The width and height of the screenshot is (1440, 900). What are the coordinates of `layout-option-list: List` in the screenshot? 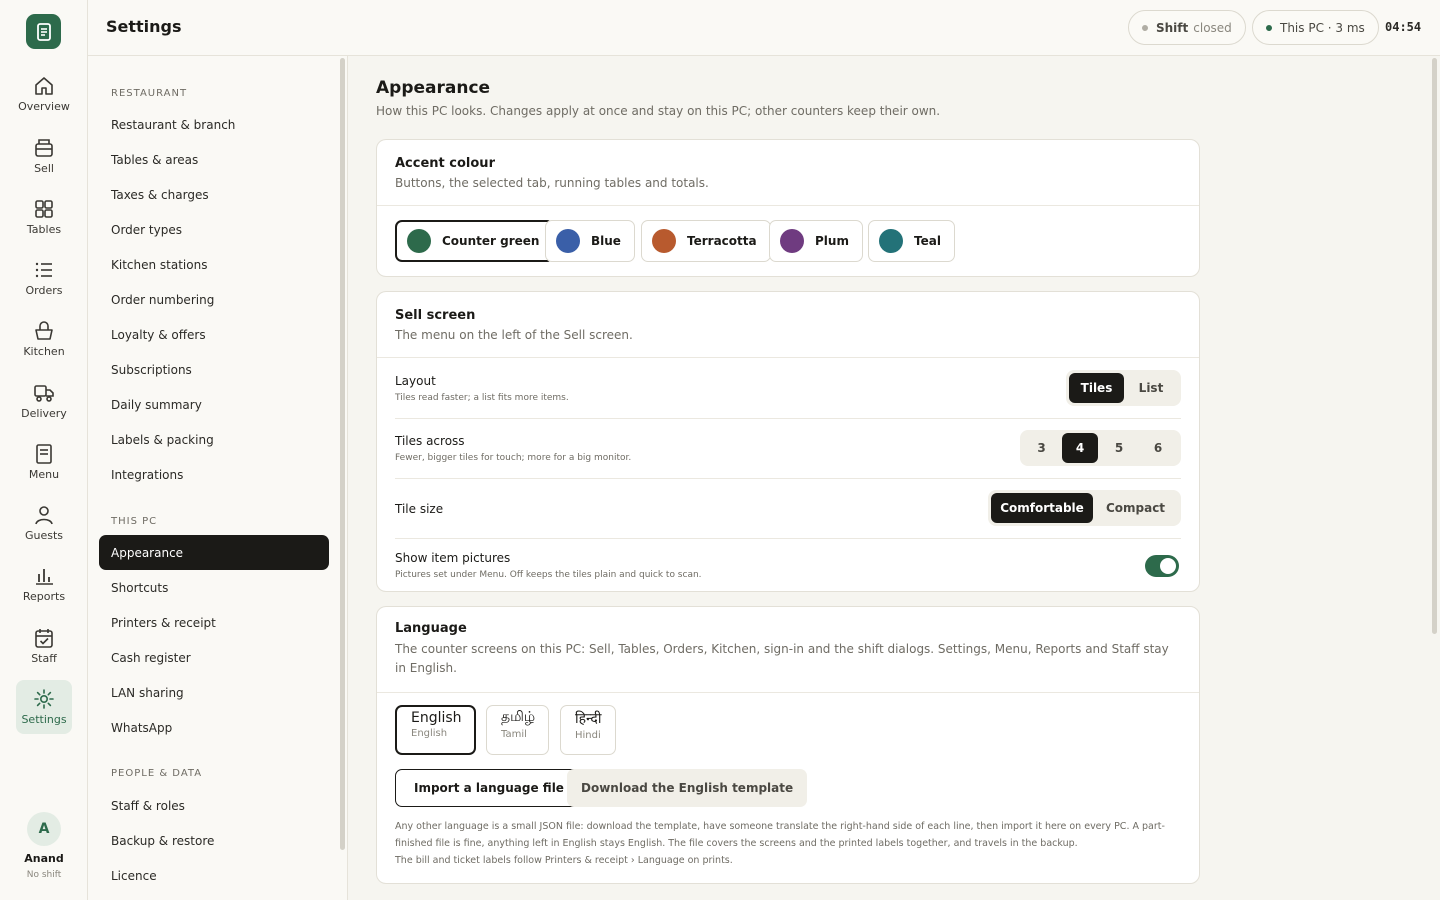 It's located at (1151, 388).